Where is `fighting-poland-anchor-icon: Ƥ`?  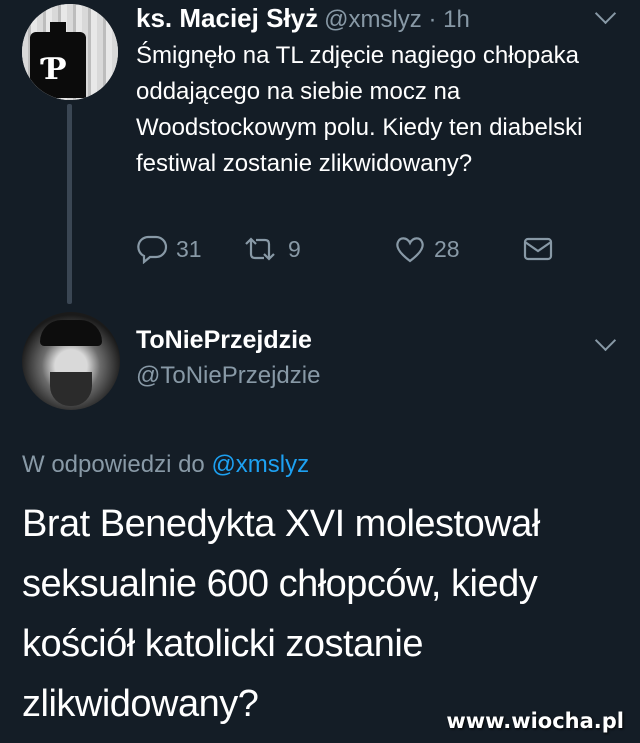
fighting-poland-anchor-icon: Ƥ is located at coordinates (55, 69).